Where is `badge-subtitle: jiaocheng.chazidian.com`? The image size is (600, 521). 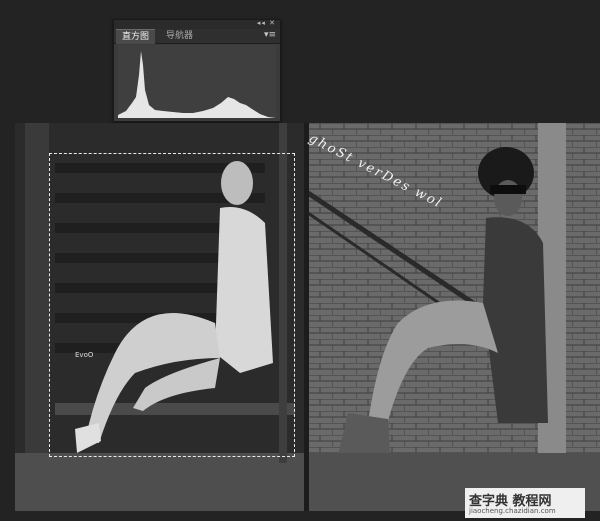
badge-subtitle: jiaocheng.chazidian.com is located at coordinates (512, 511).